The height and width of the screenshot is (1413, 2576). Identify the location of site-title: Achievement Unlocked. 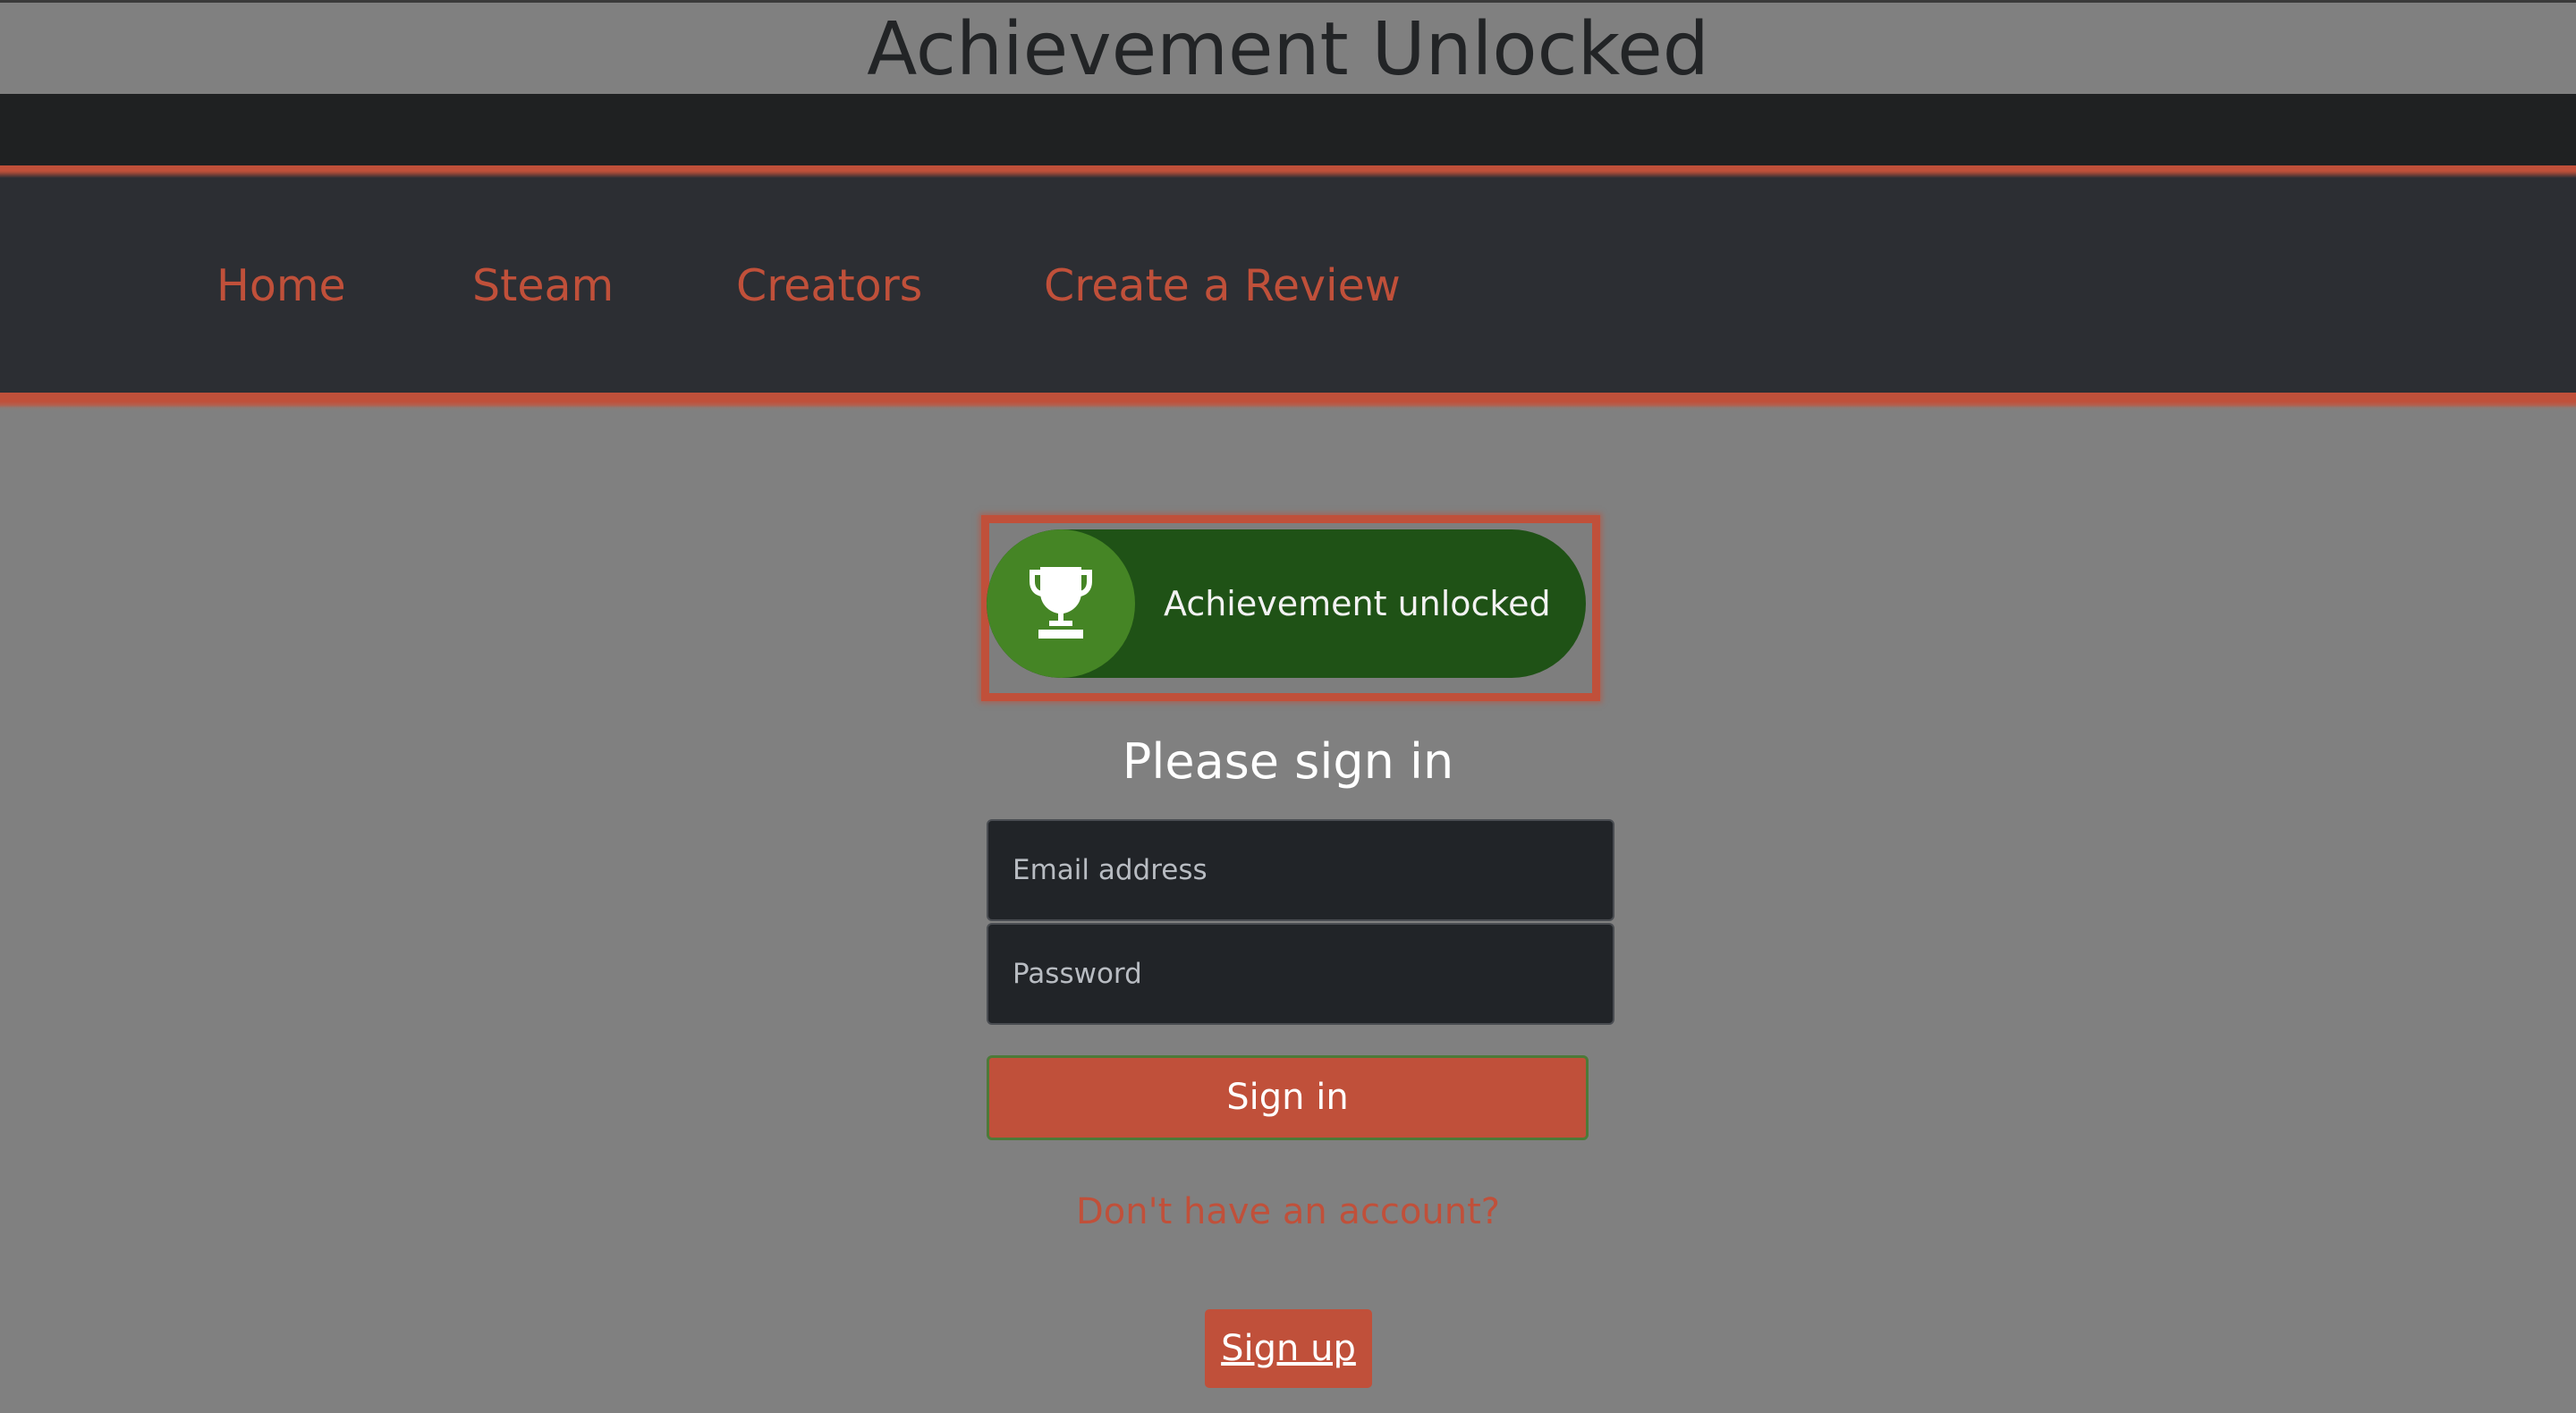
(1288, 49).